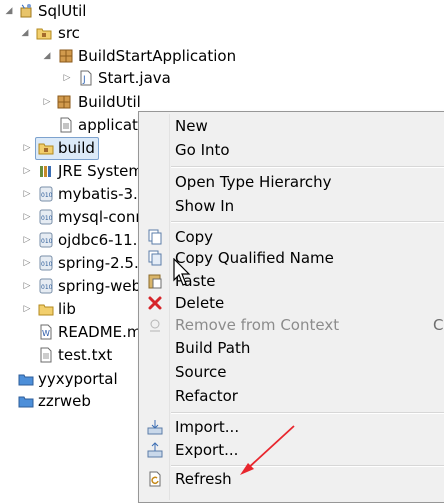 This screenshot has height=503, width=444. What do you see at coordinates (66, 125) in the screenshot?
I see `properties-file-icon` at bounding box center [66, 125].